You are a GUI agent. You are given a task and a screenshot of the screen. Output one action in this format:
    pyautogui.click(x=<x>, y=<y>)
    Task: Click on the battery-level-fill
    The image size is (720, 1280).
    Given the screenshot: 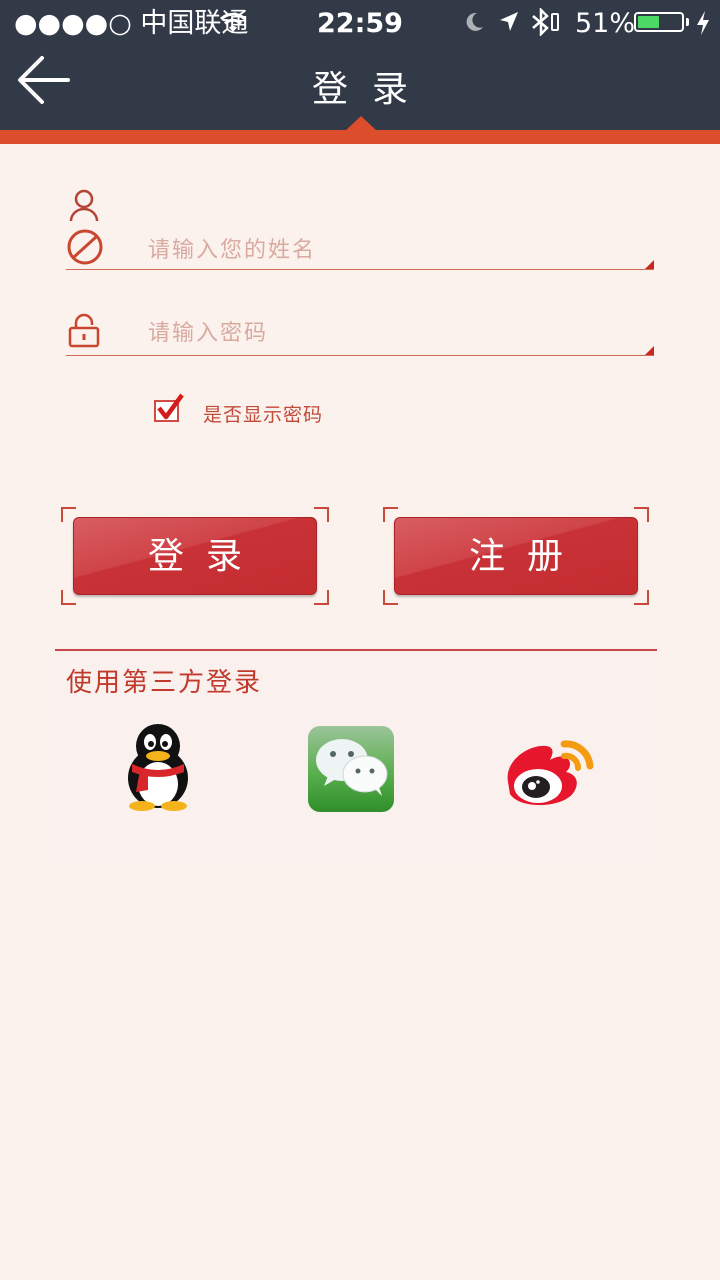 What is the action you would take?
    pyautogui.click(x=648, y=22)
    